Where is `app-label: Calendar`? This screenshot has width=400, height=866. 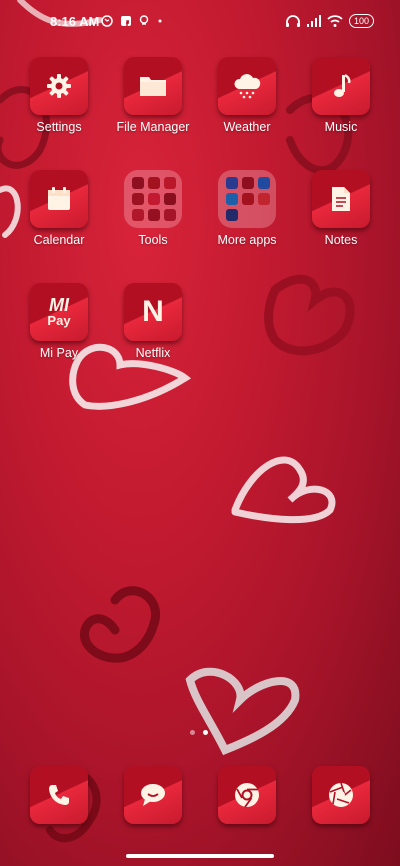
app-label: Calendar is located at coordinates (59, 240).